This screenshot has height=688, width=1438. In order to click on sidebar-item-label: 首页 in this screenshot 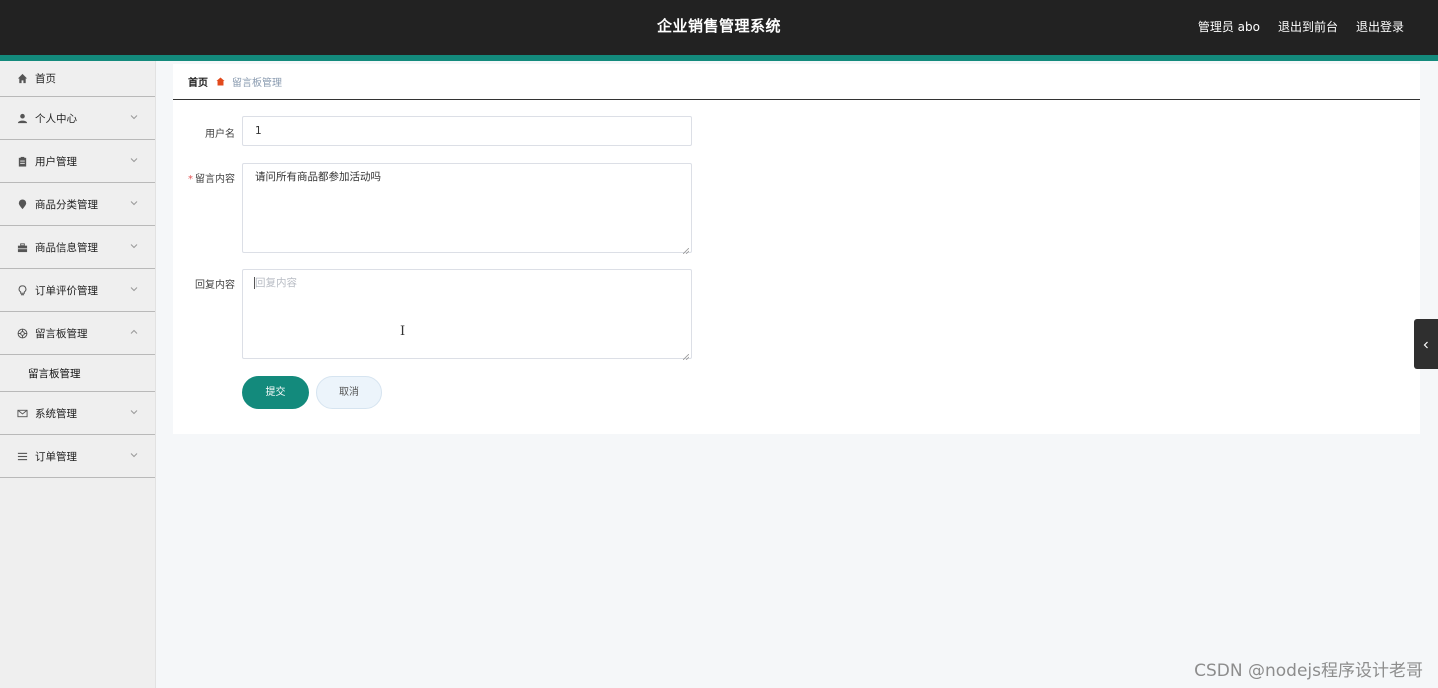, I will do `click(45, 79)`.